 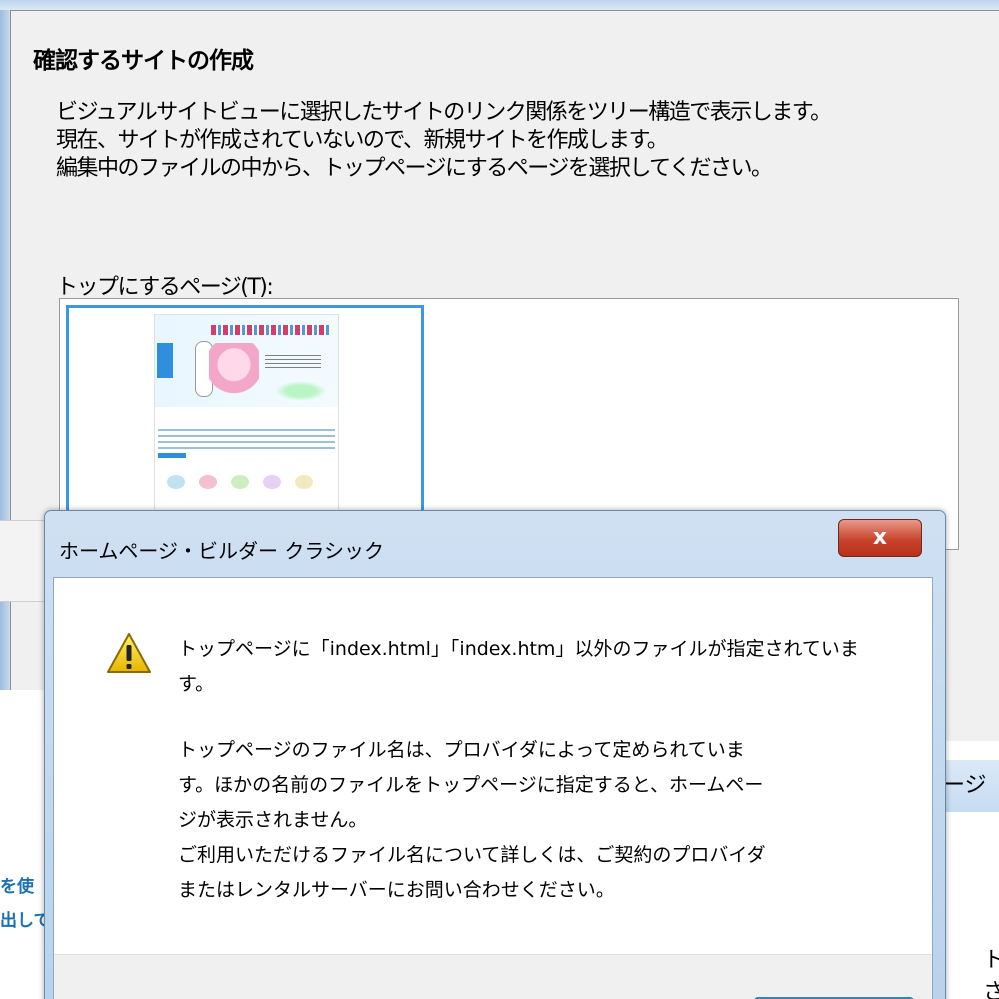 I want to click on dialog-heading: 確認するサイトの作成, so click(x=143, y=61).